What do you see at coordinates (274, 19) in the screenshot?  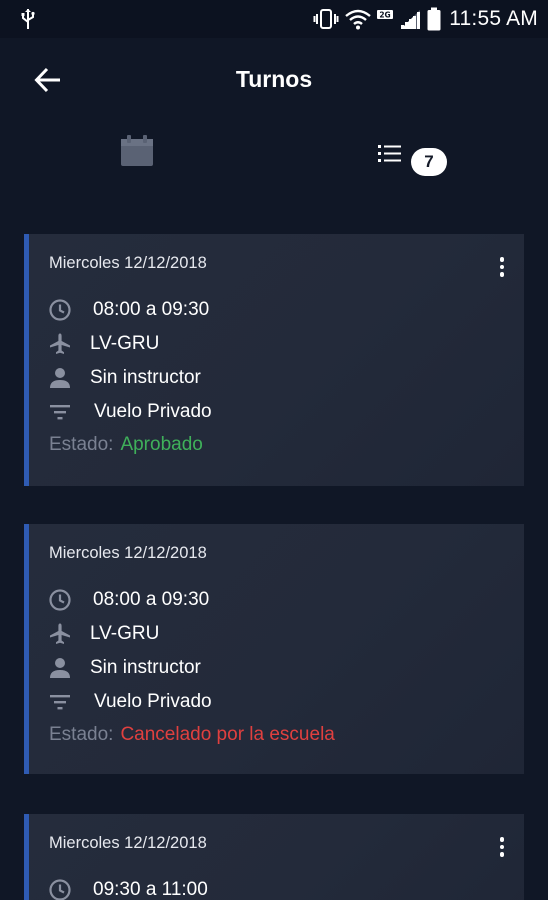 I see `status-bar: 2G 11:55 AM` at bounding box center [274, 19].